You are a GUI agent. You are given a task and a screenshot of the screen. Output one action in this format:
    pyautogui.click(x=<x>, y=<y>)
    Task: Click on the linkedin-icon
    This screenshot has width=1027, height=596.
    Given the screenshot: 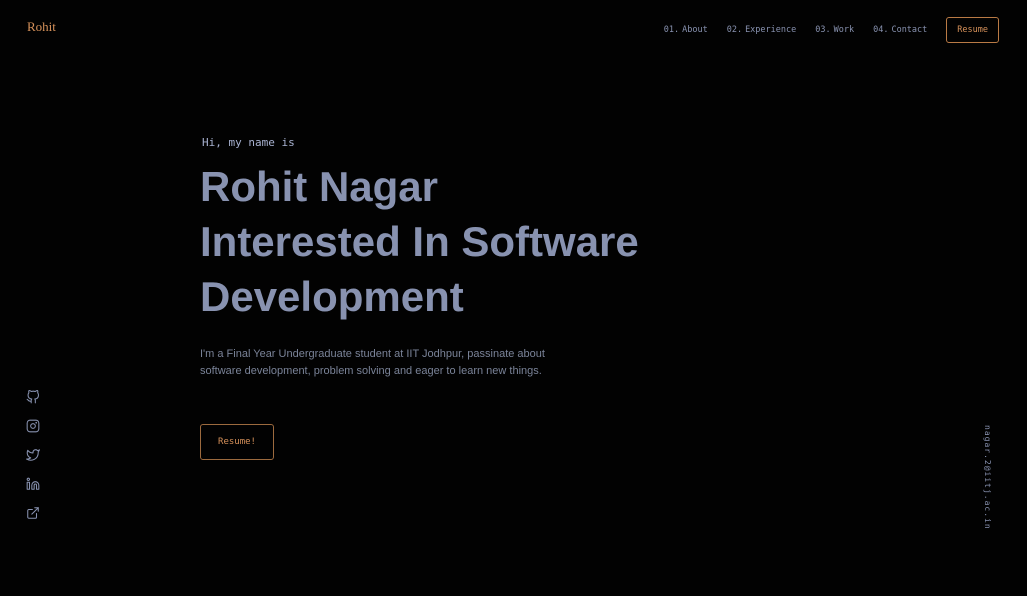 What is the action you would take?
    pyautogui.click(x=33, y=484)
    